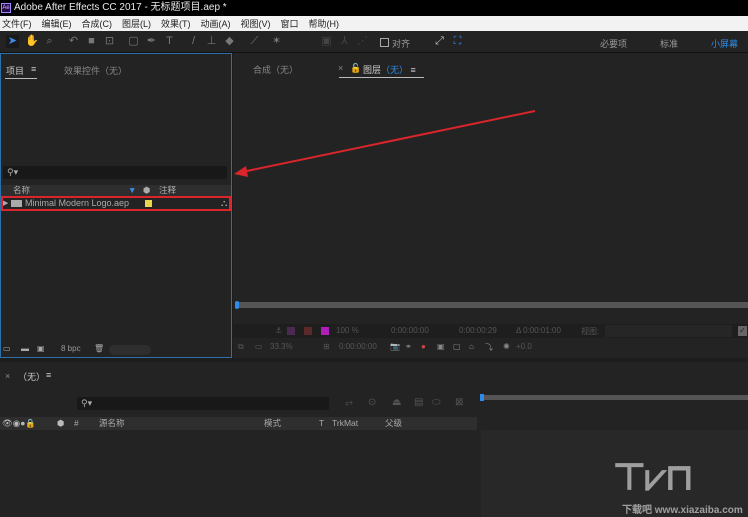 The height and width of the screenshot is (517, 748). I want to click on menu-composition: 合成(C), so click(97, 23).